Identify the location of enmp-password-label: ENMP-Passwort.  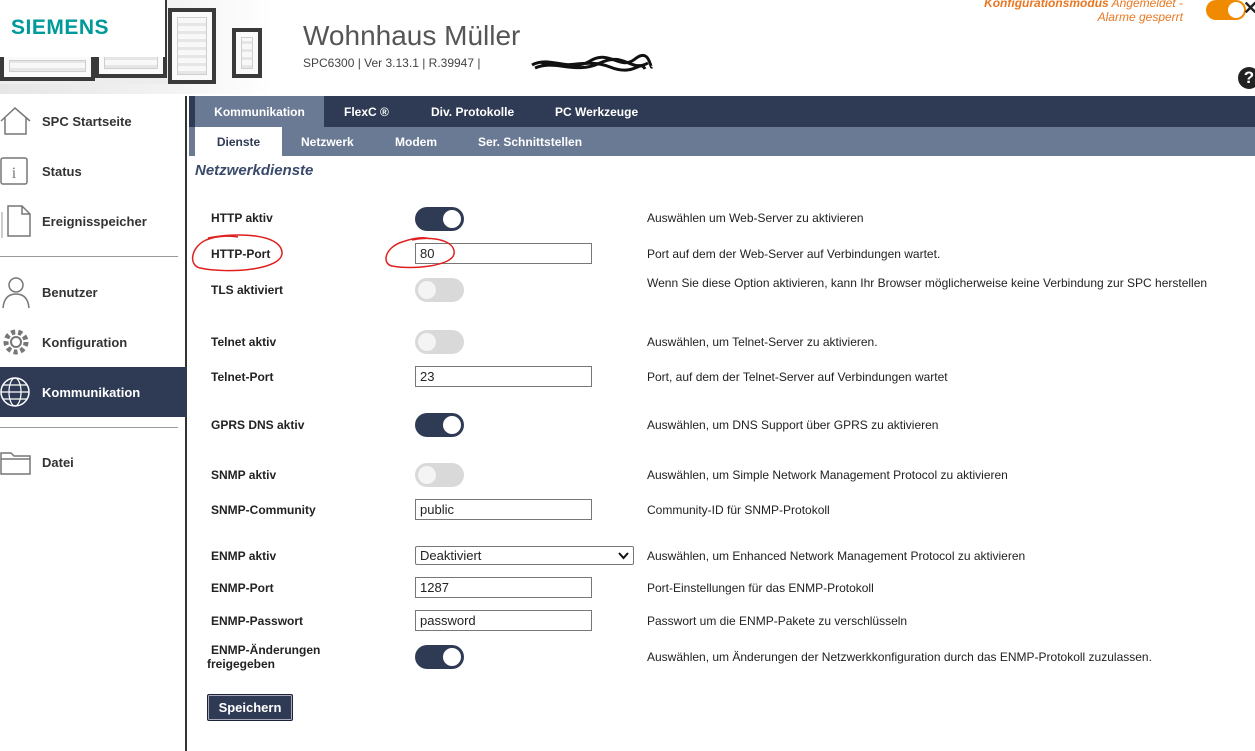
(257, 621).